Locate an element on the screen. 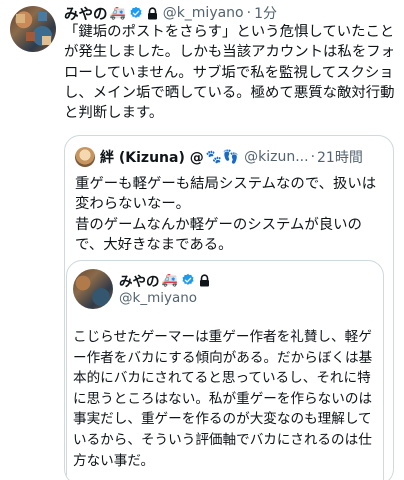  quoted-tweet-timestamp: 21時間 is located at coordinates (340, 158).